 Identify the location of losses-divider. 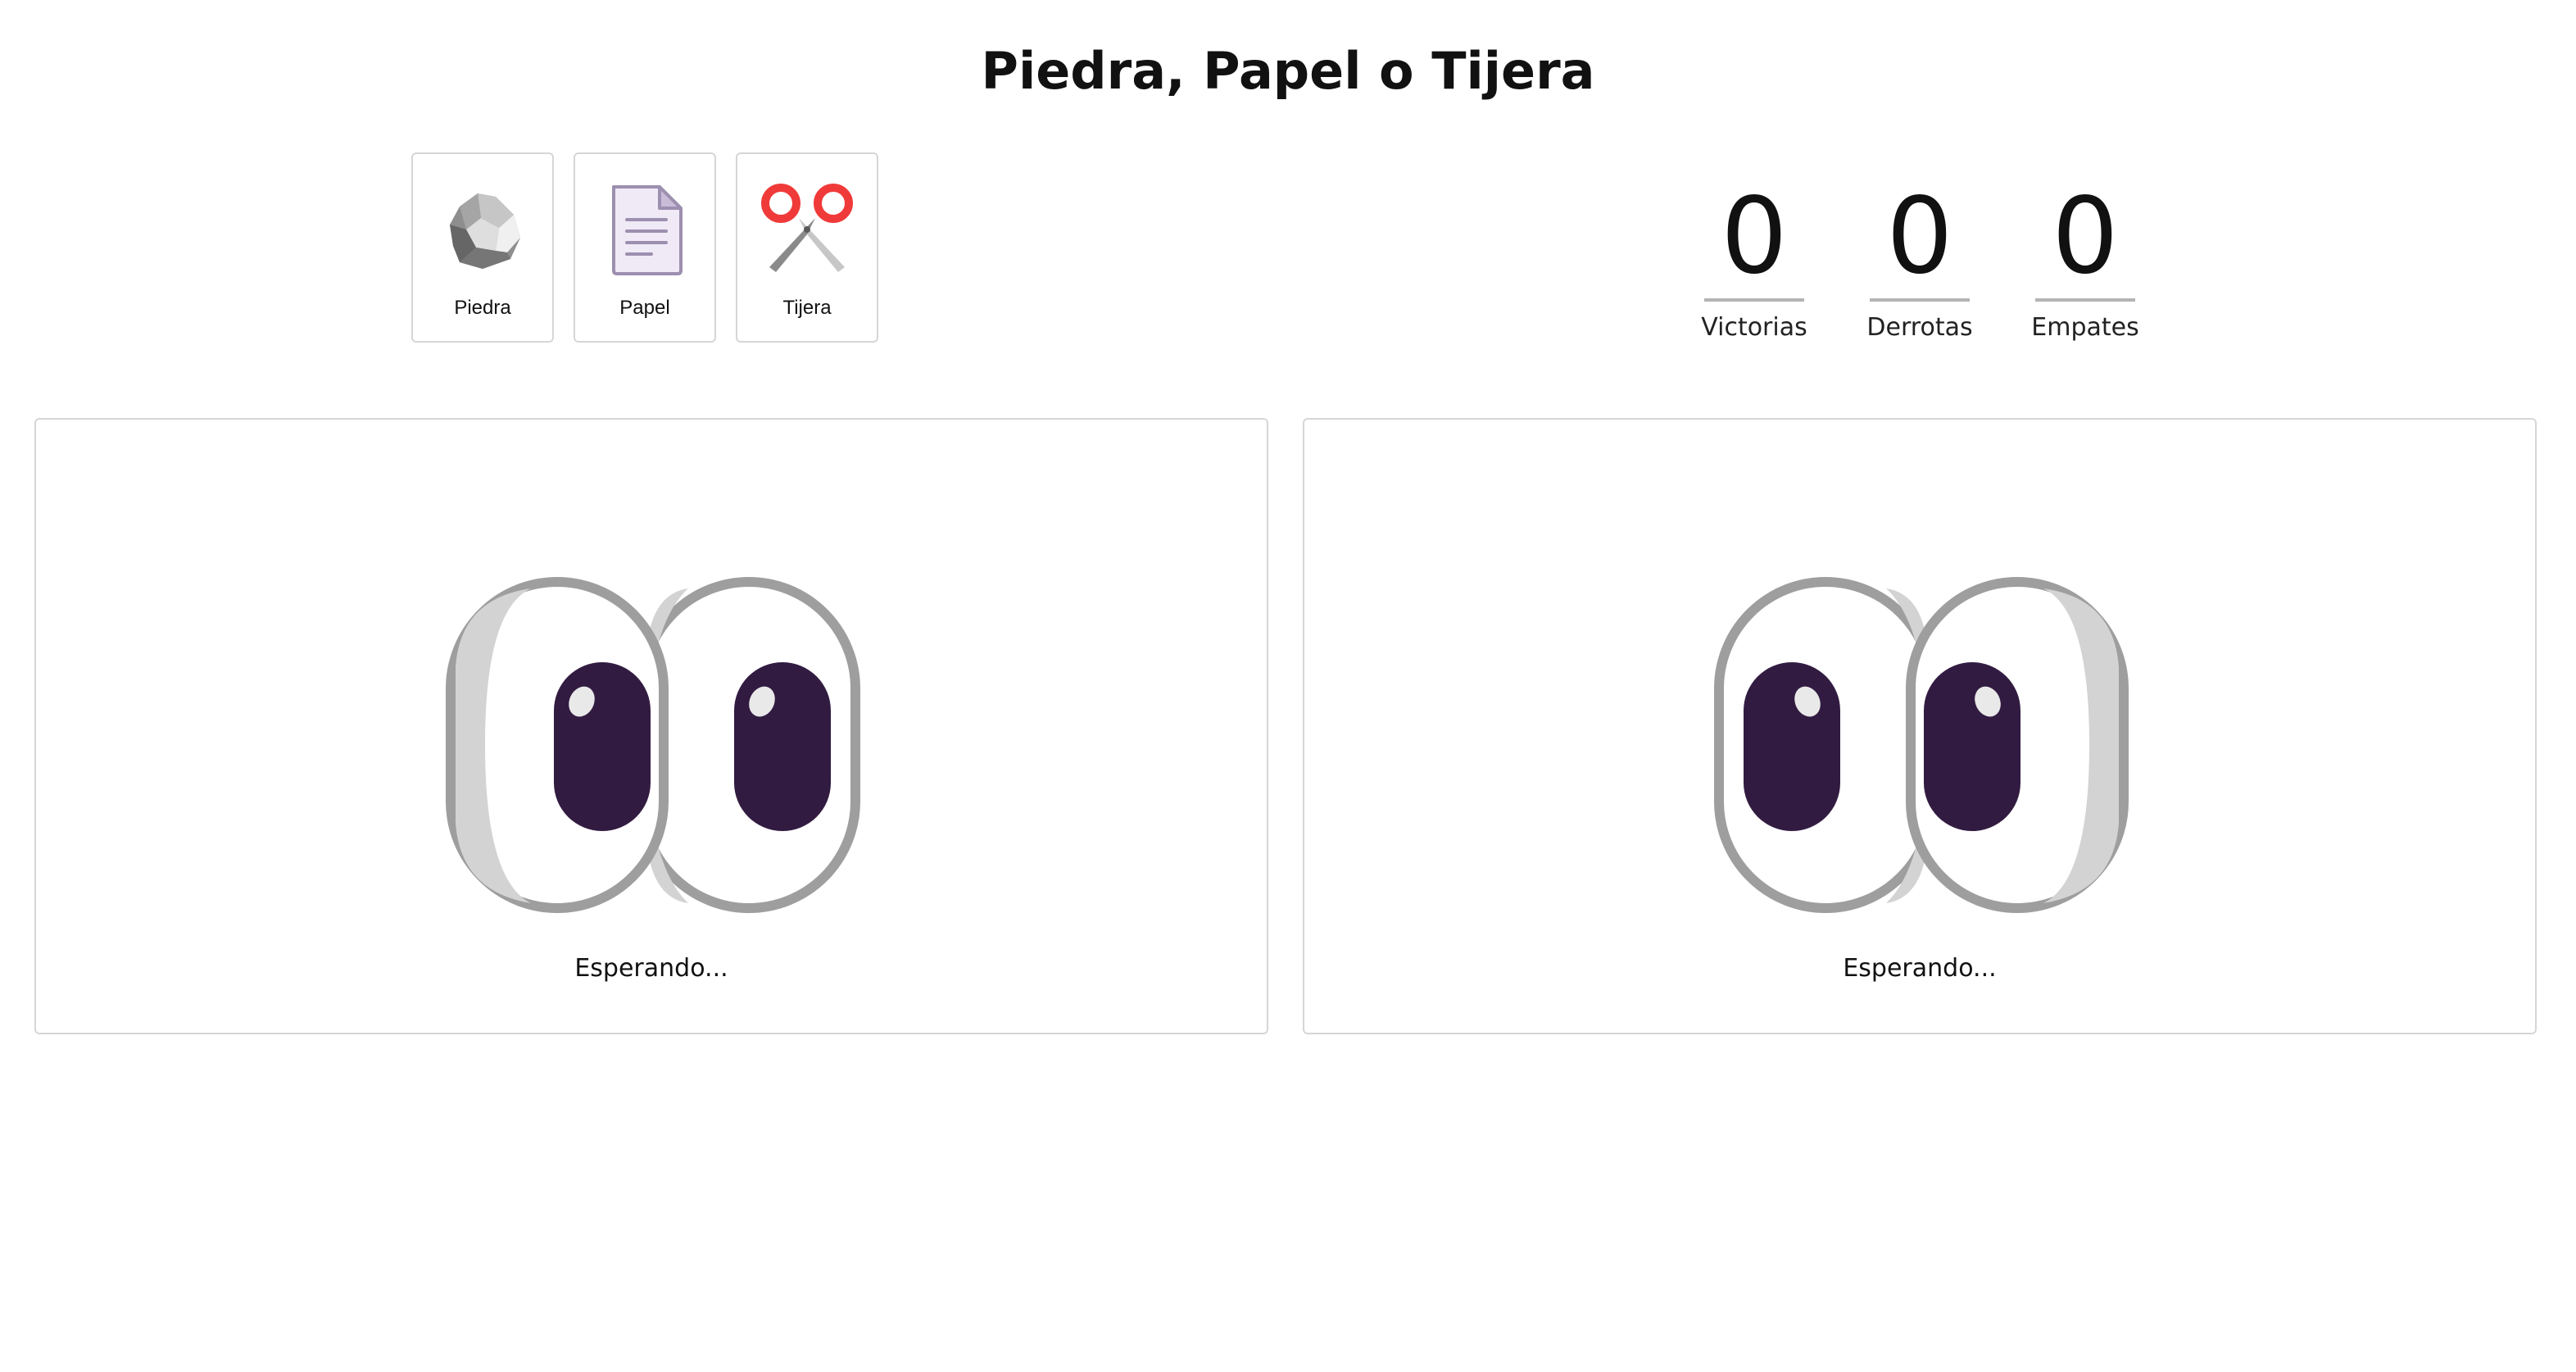
(1920, 300).